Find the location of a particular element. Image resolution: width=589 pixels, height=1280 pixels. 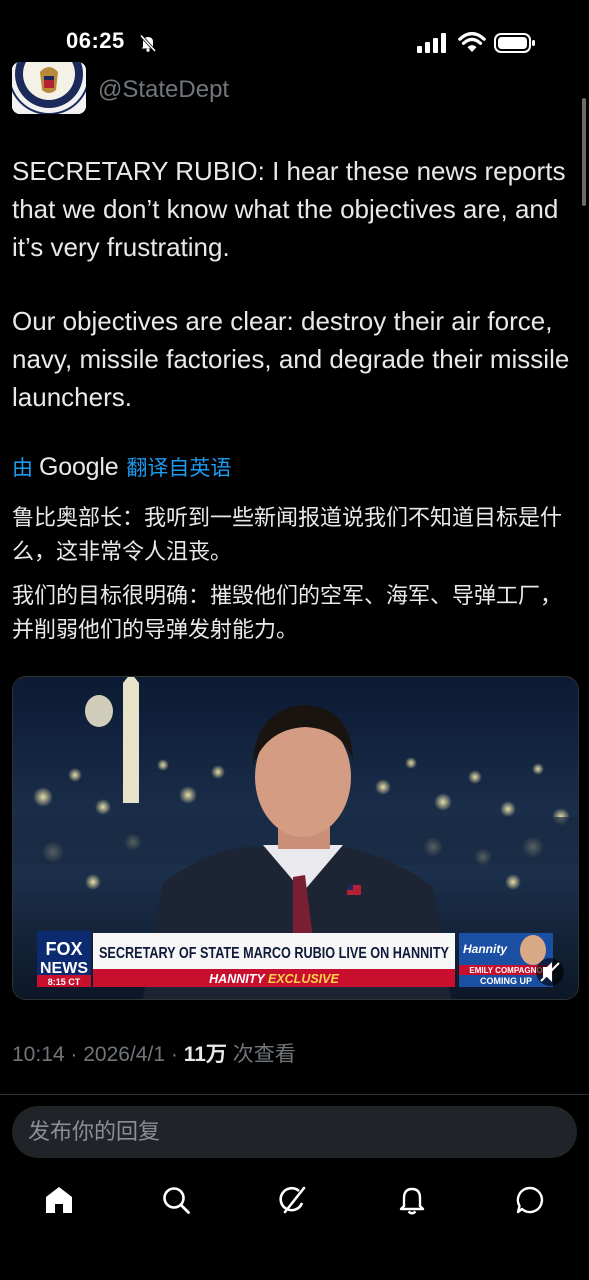

tweet-meta: 10:14 · 2026/4/1 · 11万 次查看 is located at coordinates (154, 1053).